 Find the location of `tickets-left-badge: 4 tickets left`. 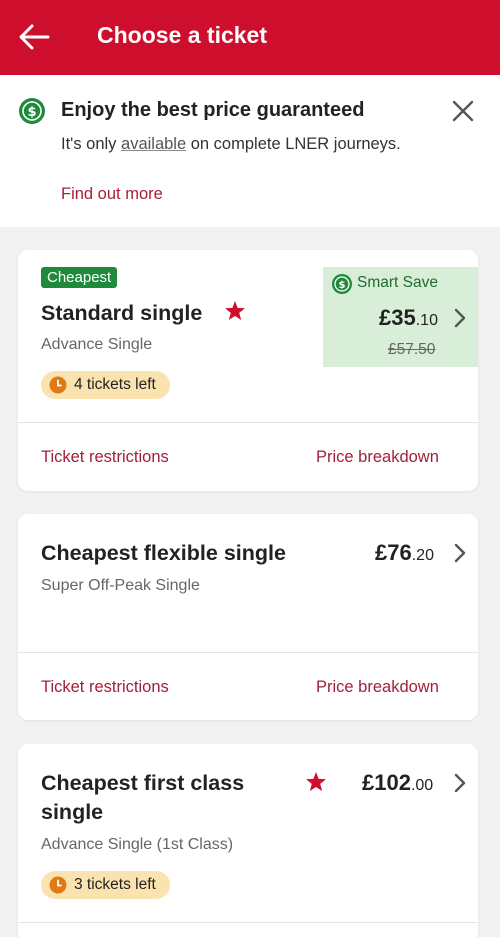

tickets-left-badge: 4 tickets left is located at coordinates (105, 385).